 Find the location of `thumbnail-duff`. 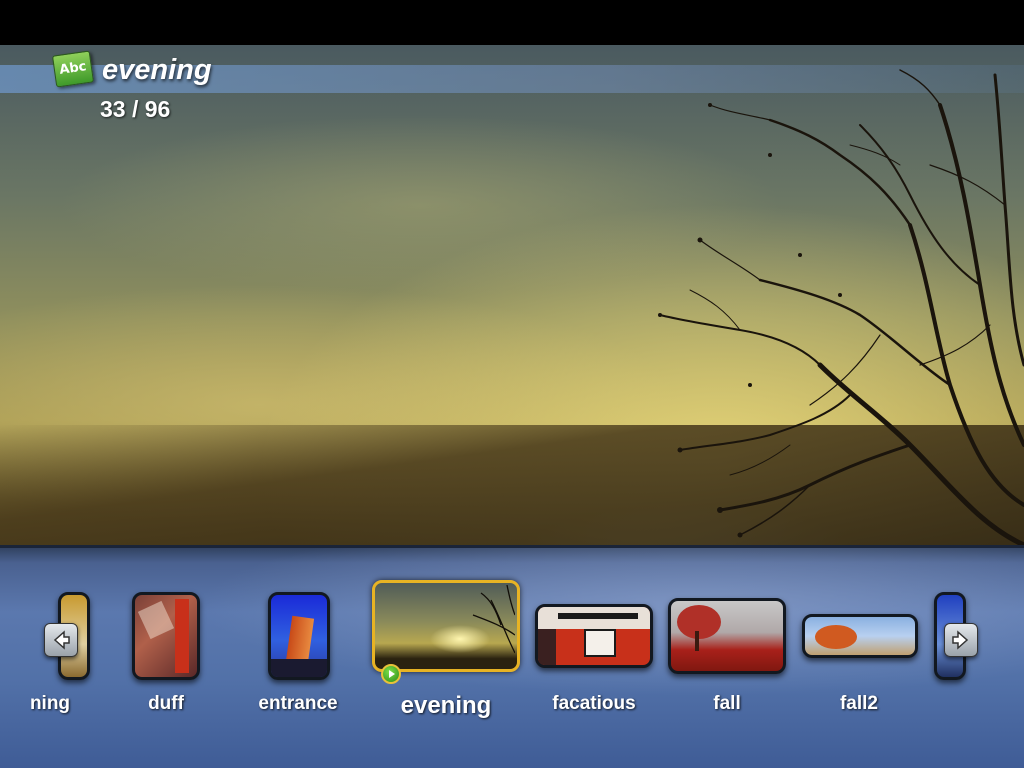

thumbnail-duff is located at coordinates (166, 636).